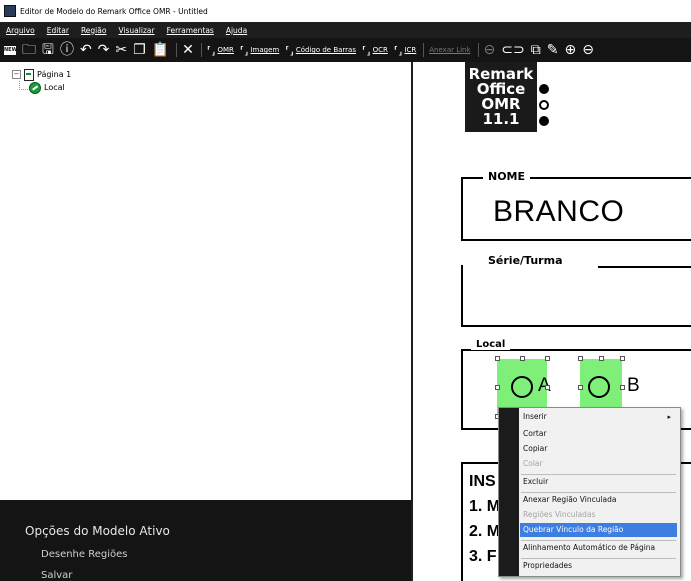  I want to click on menu-visualizar: Visualizar, so click(136, 30).